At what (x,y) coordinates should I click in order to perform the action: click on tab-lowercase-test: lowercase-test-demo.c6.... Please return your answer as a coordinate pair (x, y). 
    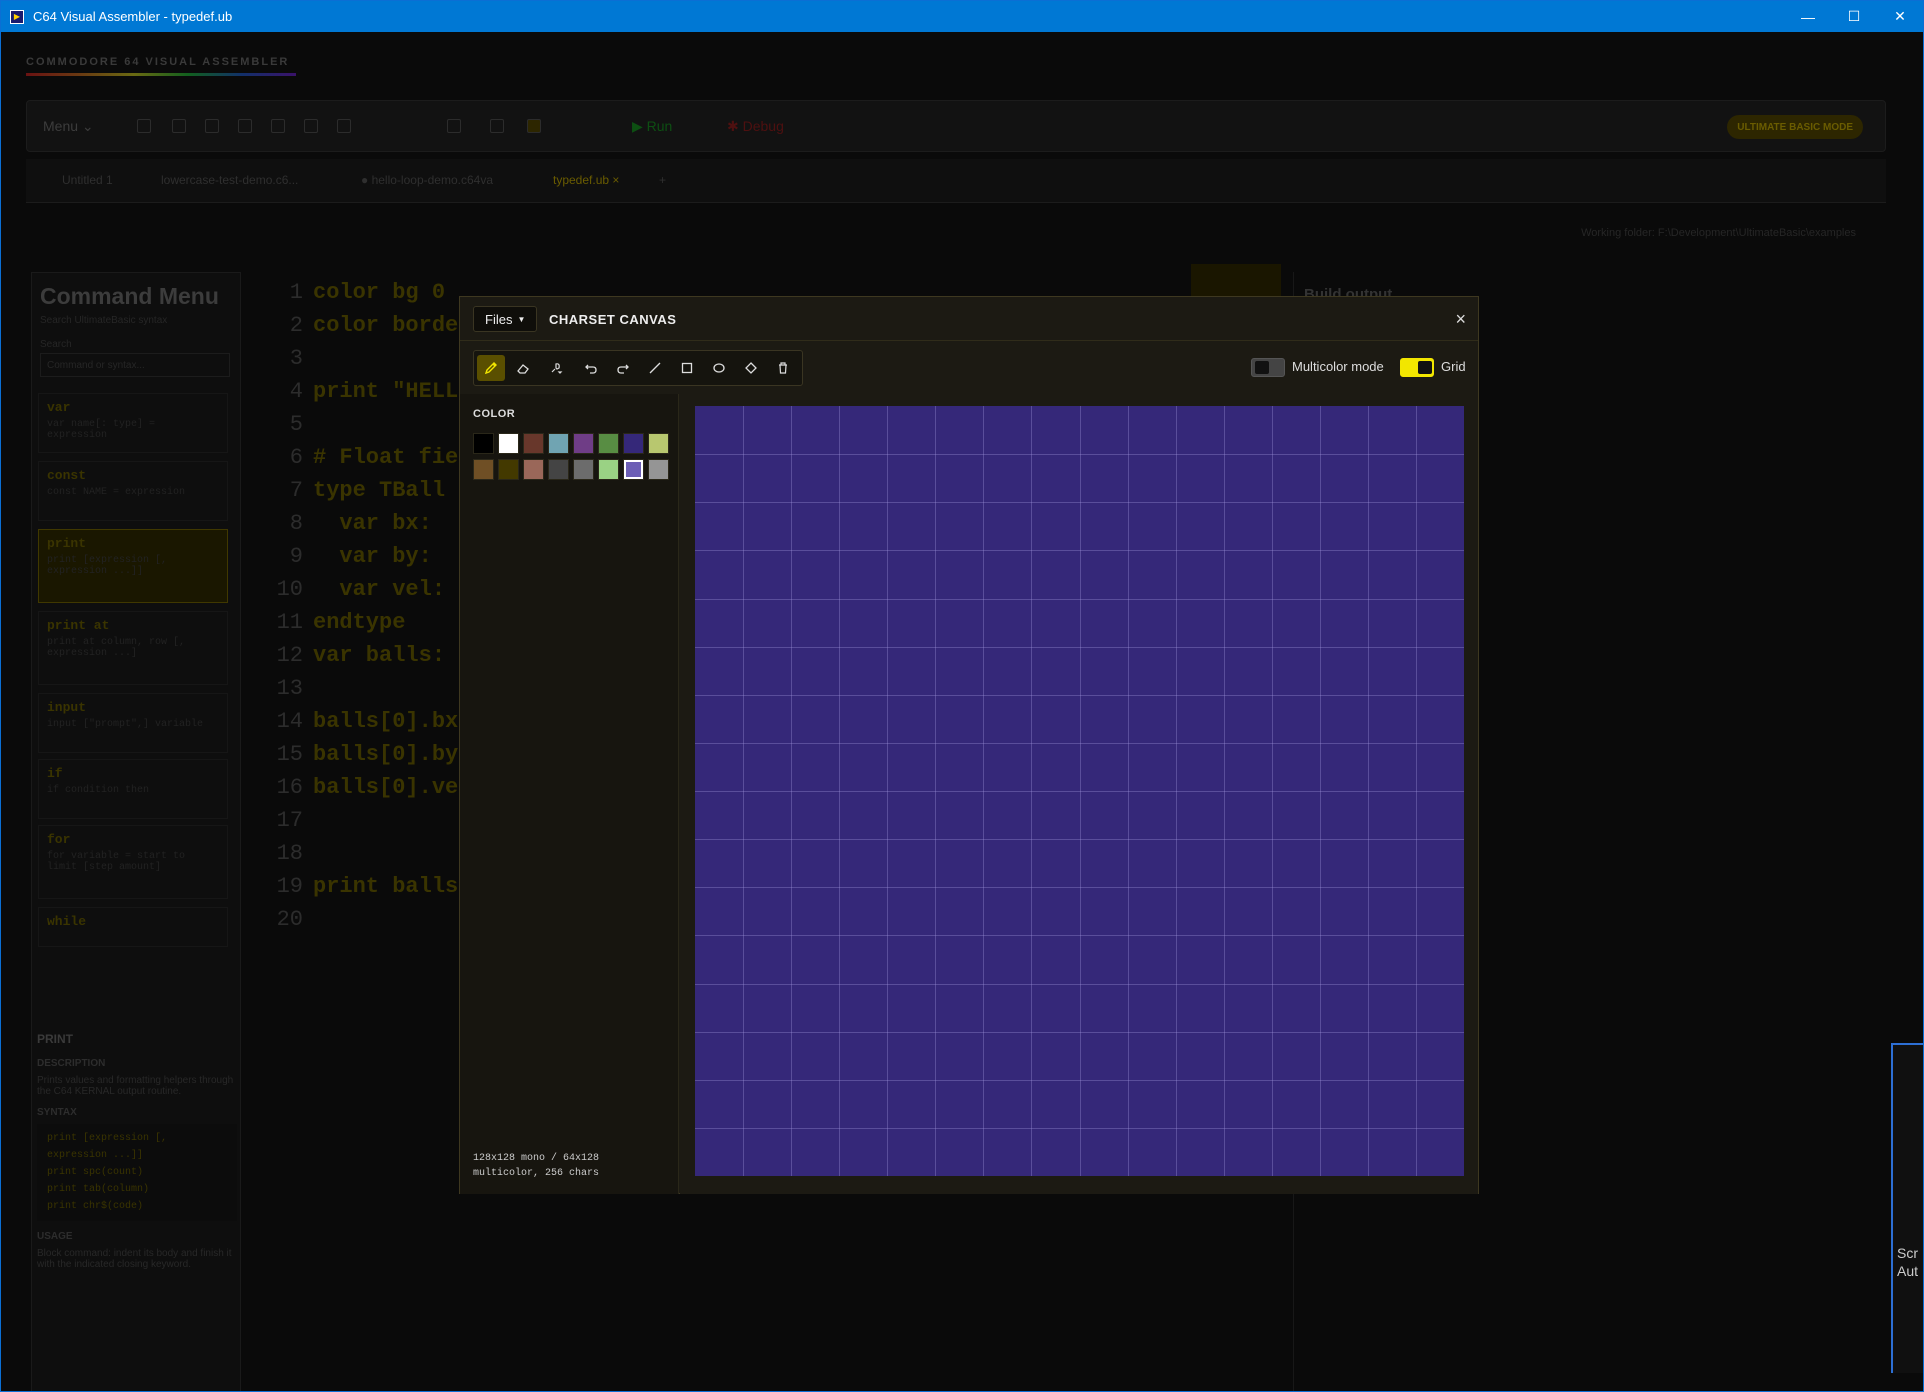
    Looking at the image, I should click on (229, 180).